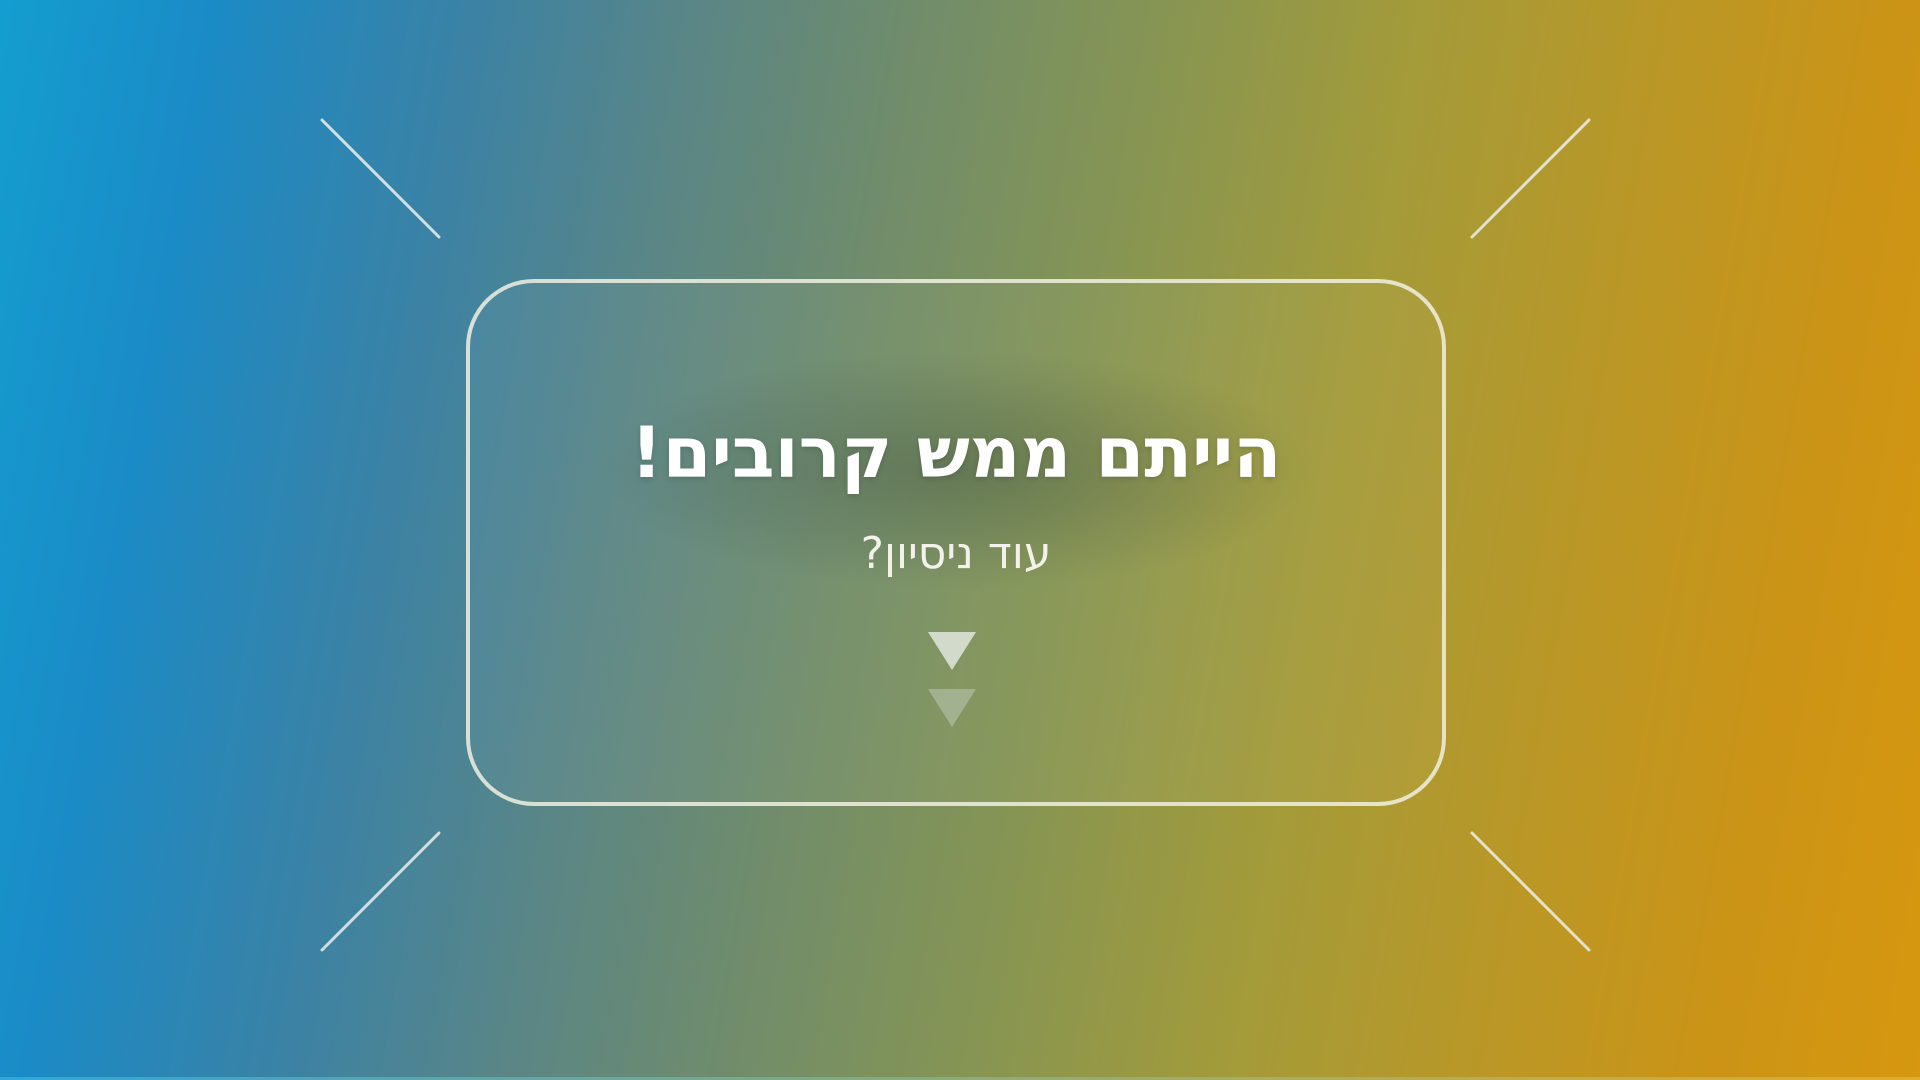  Describe the element at coordinates (952, 651) in the screenshot. I see `chevron-upper` at that location.